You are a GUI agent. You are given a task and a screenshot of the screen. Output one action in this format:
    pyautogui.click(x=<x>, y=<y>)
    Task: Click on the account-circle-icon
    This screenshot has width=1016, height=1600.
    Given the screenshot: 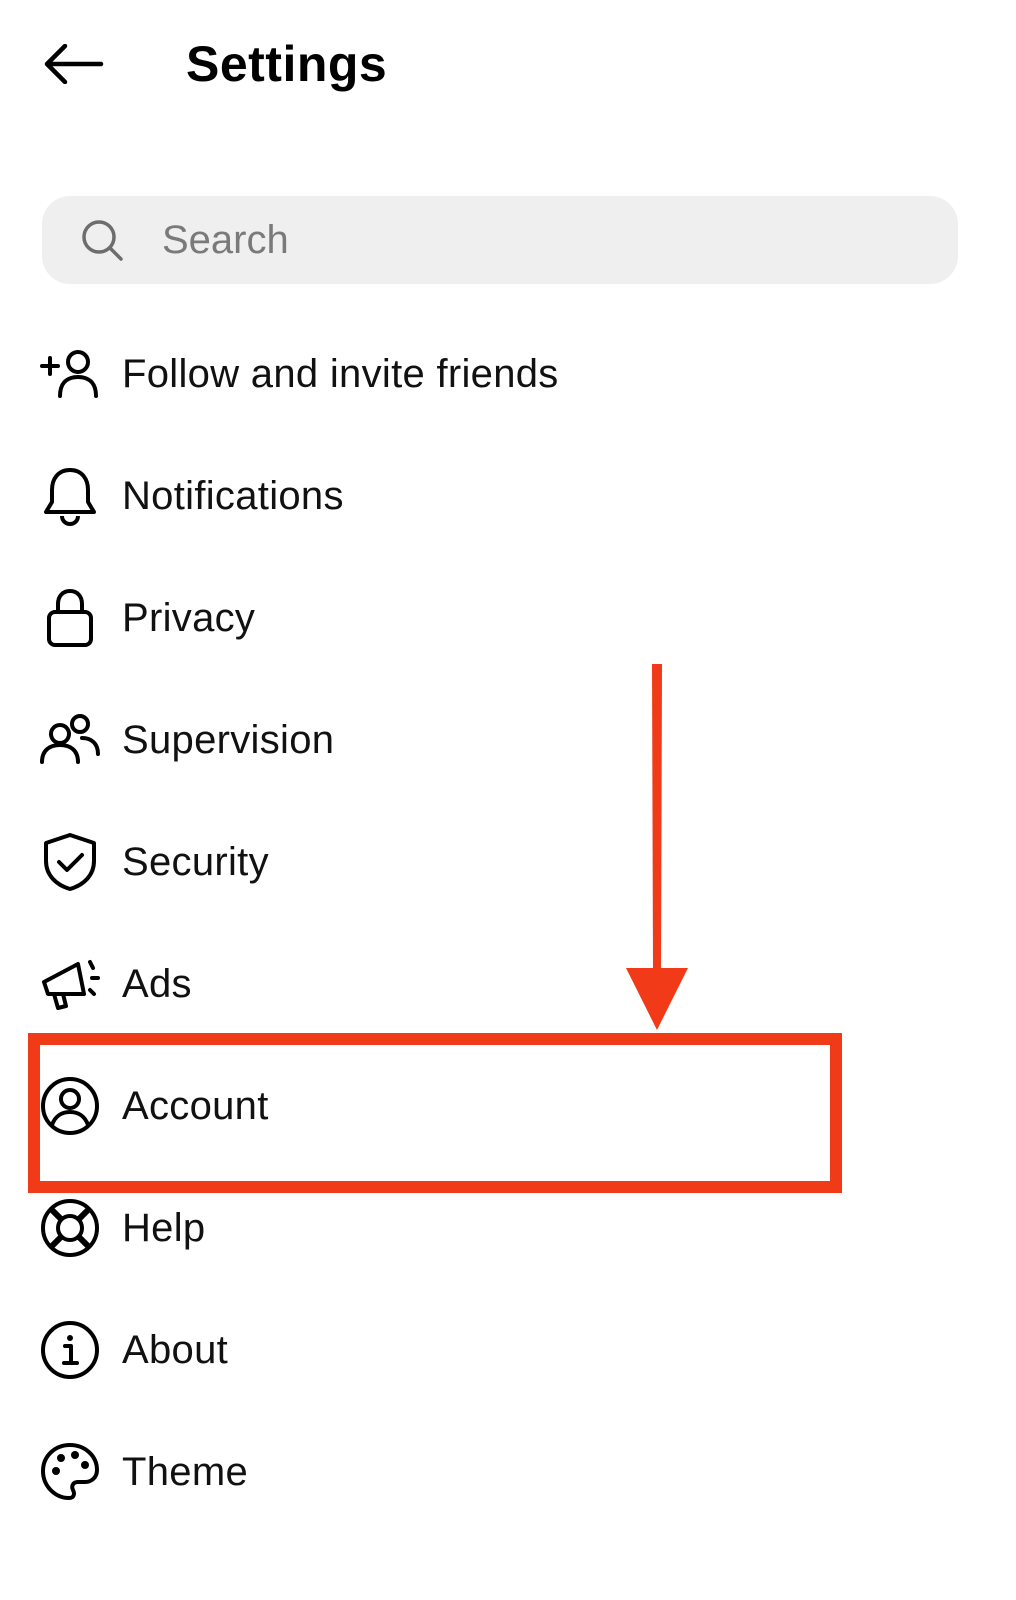 What is the action you would take?
    pyautogui.click(x=70, y=1106)
    